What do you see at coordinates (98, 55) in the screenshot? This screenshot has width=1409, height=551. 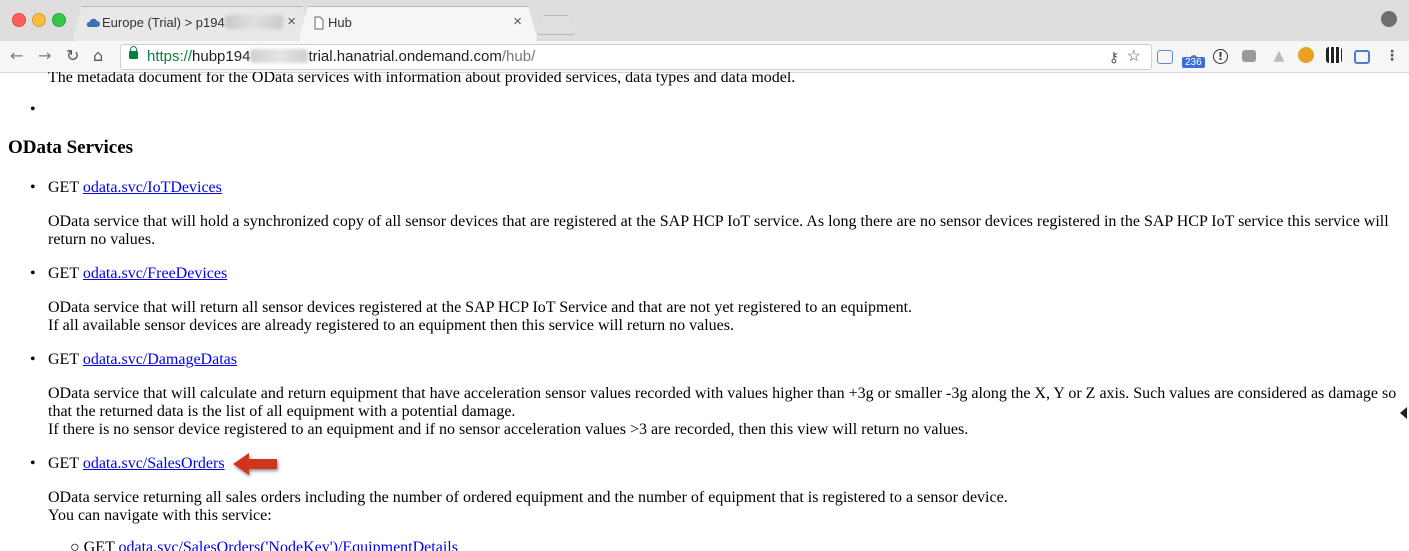 I see `home-icon: ⌂` at bounding box center [98, 55].